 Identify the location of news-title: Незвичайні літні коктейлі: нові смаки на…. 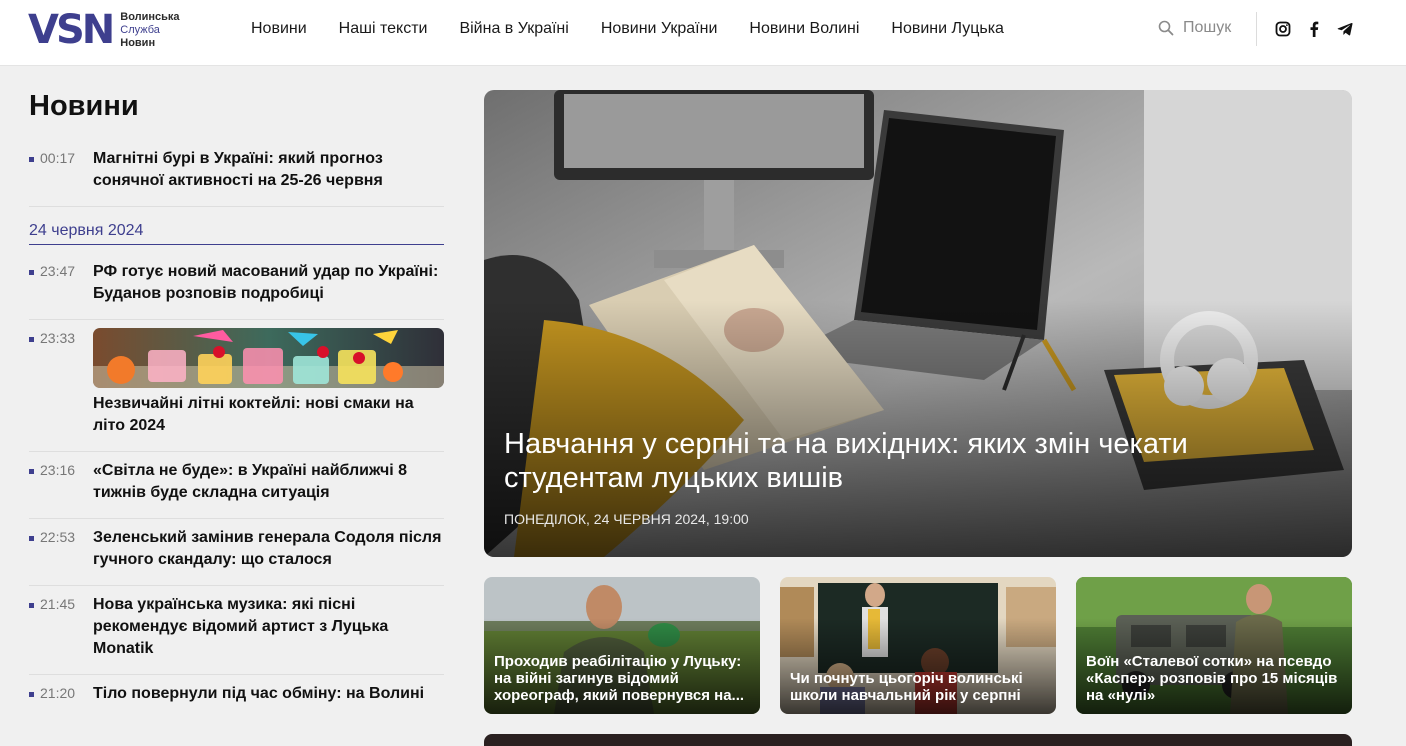
(268, 415).